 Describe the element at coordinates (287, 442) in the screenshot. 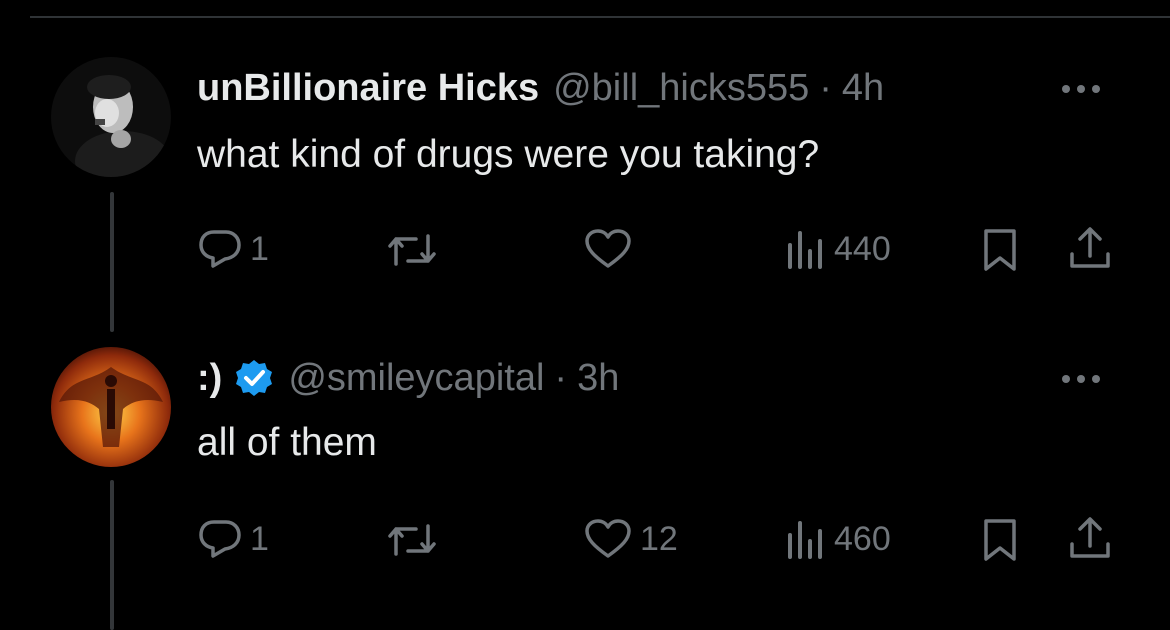

I see `tweet-text: all of them` at that location.